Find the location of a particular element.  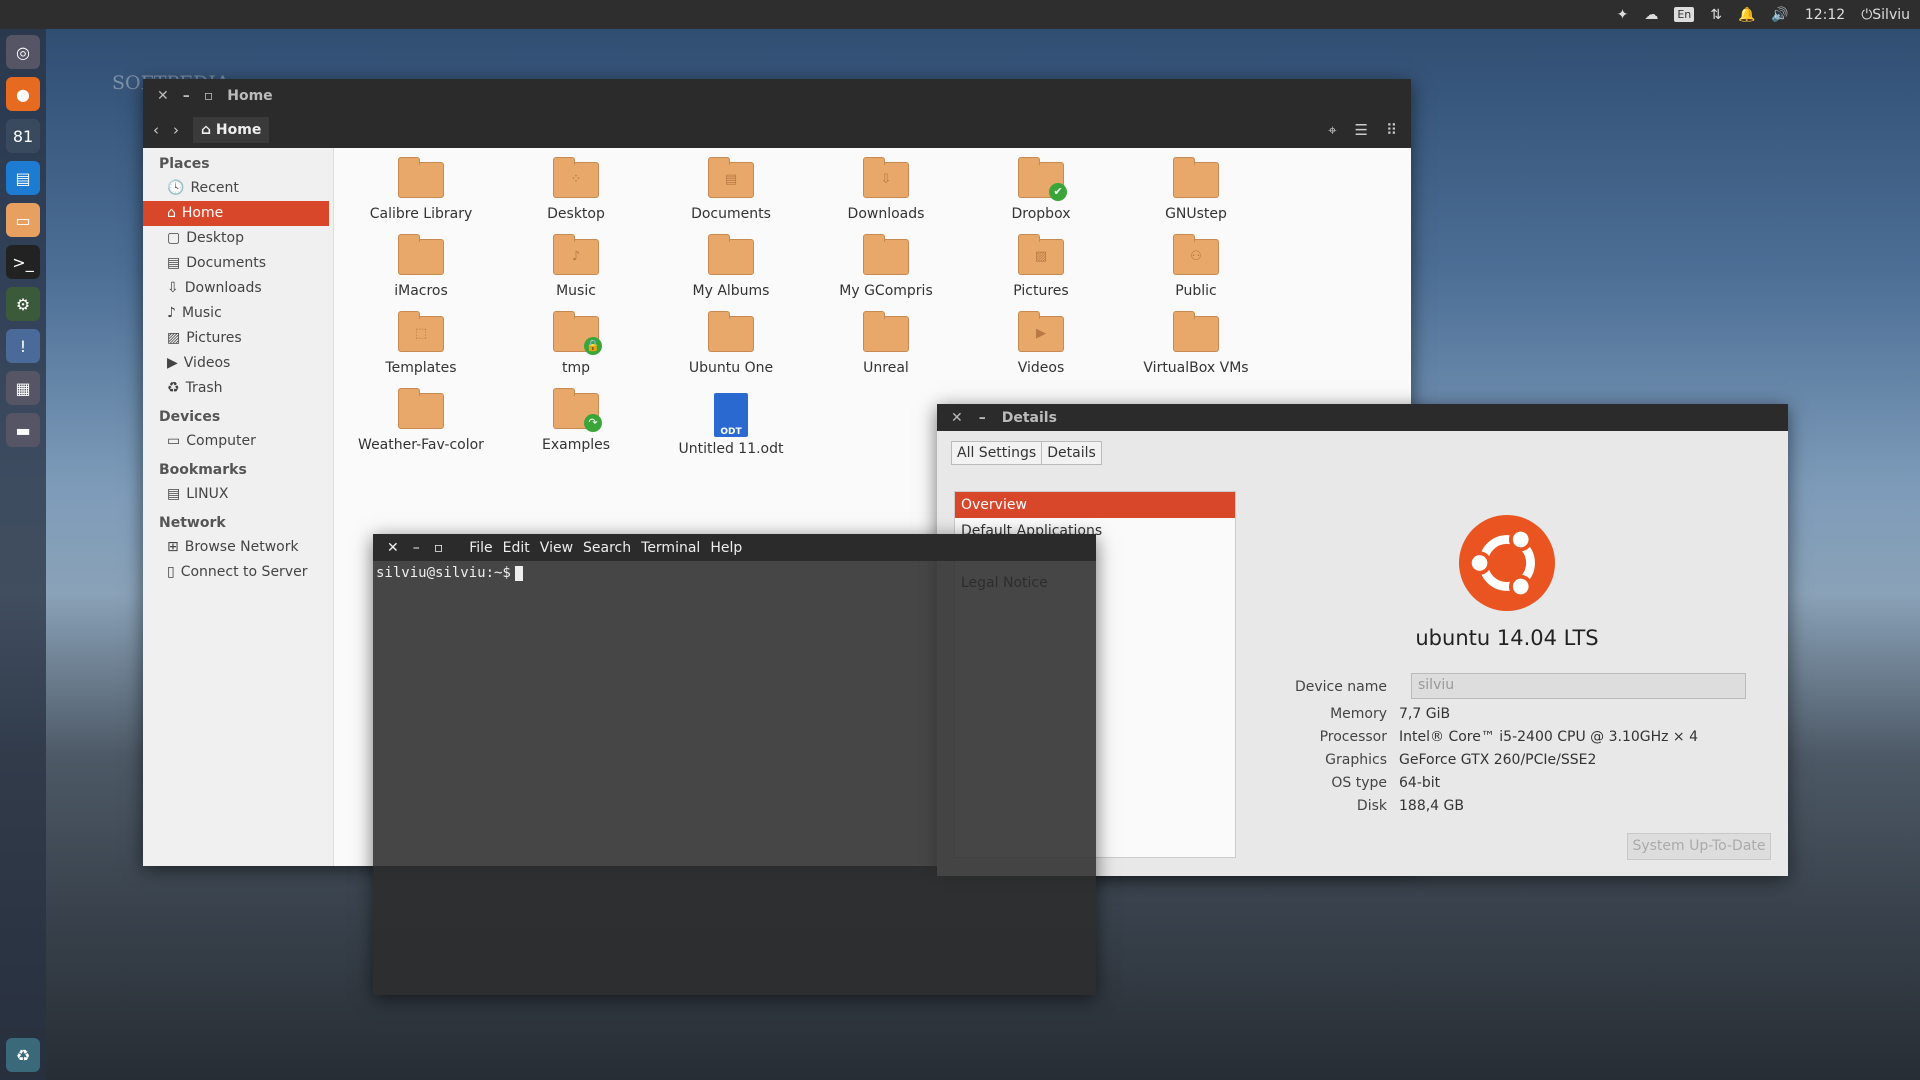

menu-view: View is located at coordinates (556, 548).